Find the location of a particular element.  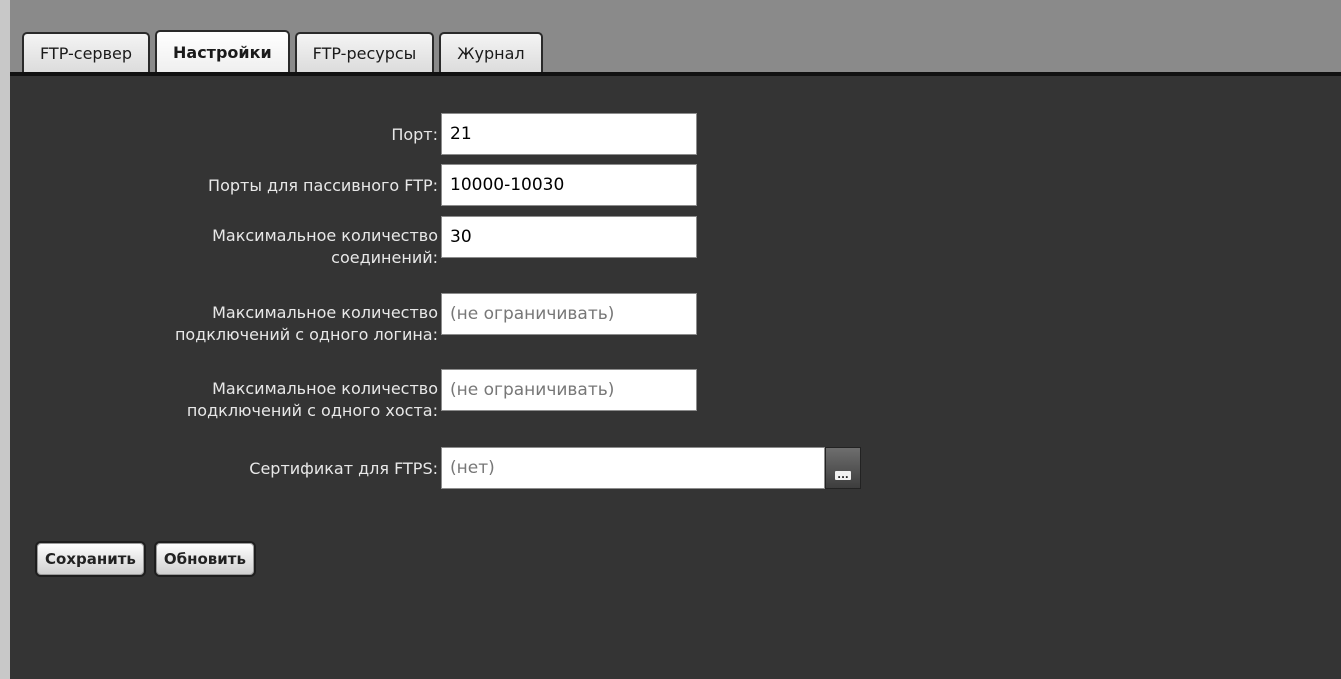

port-input is located at coordinates (569, 134).